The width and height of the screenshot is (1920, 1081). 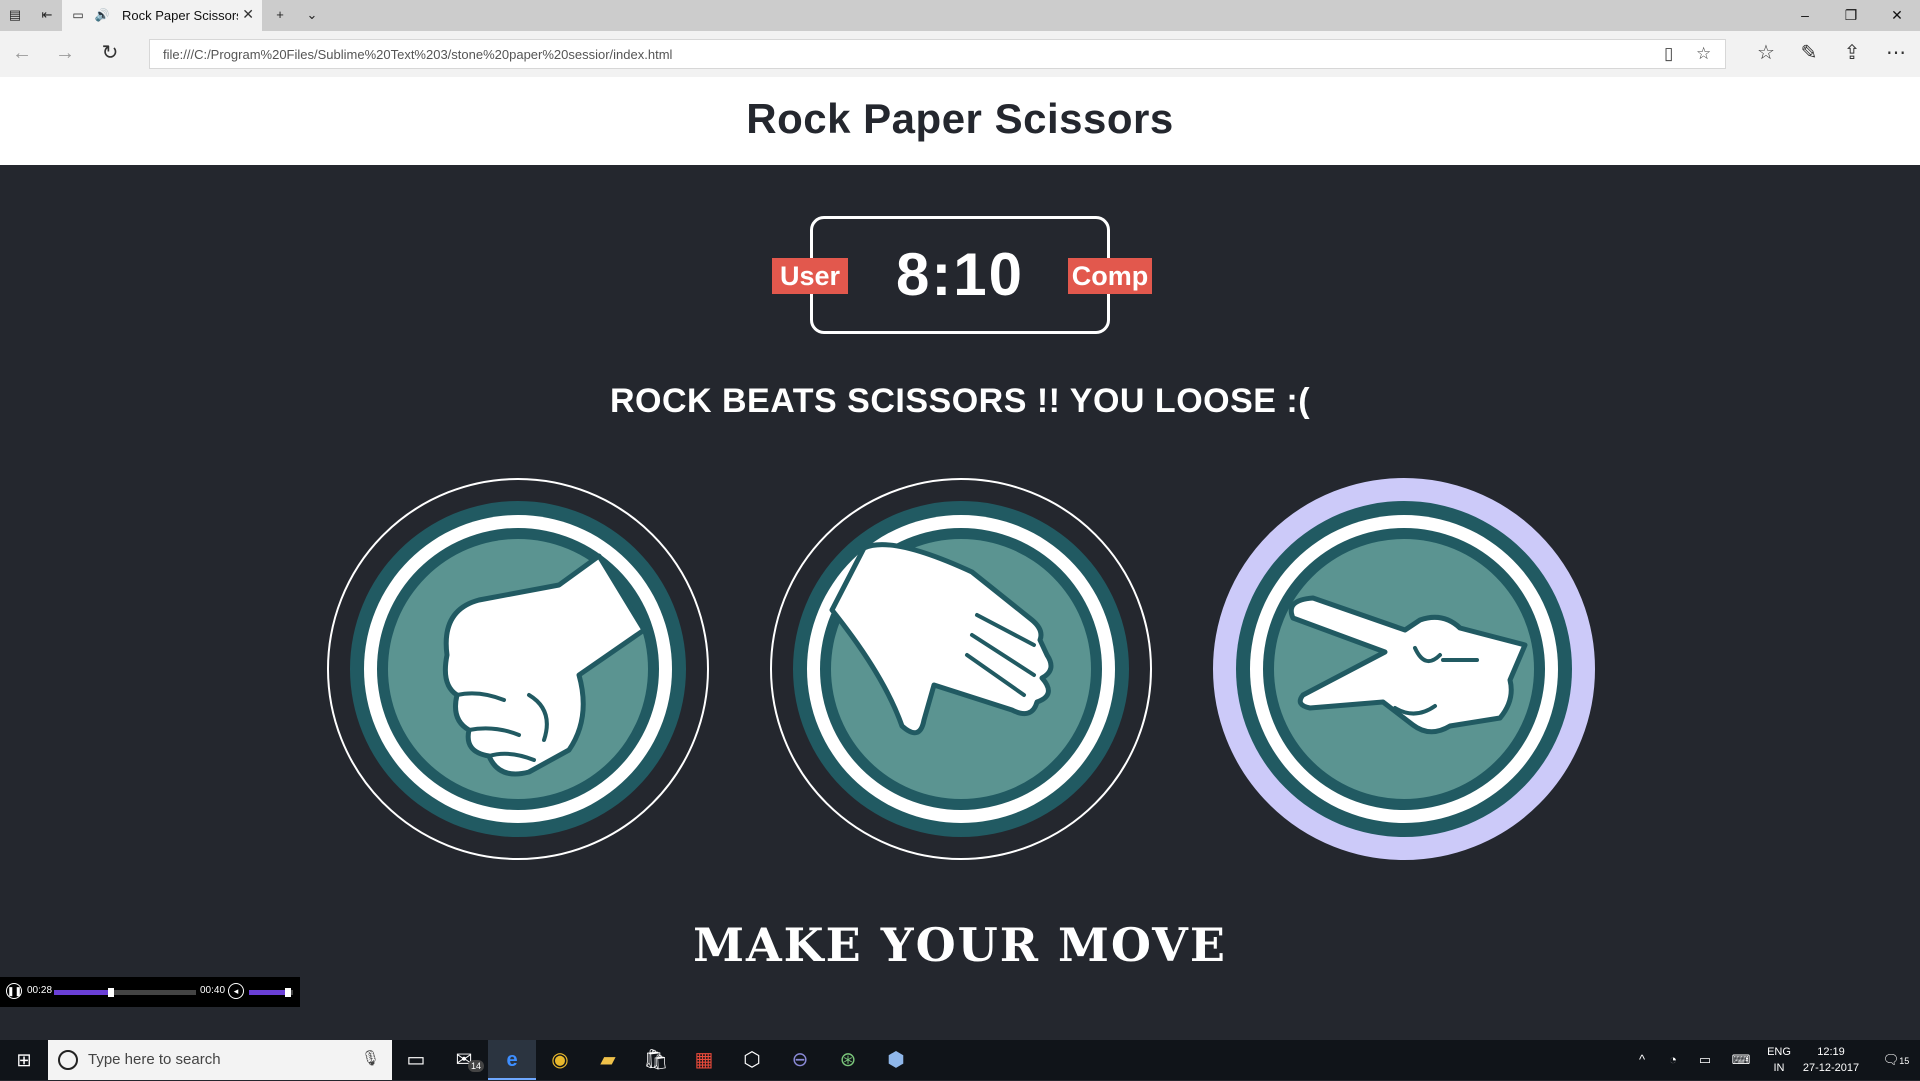 I want to click on pen-icon: ✎, so click(x=1809, y=53).